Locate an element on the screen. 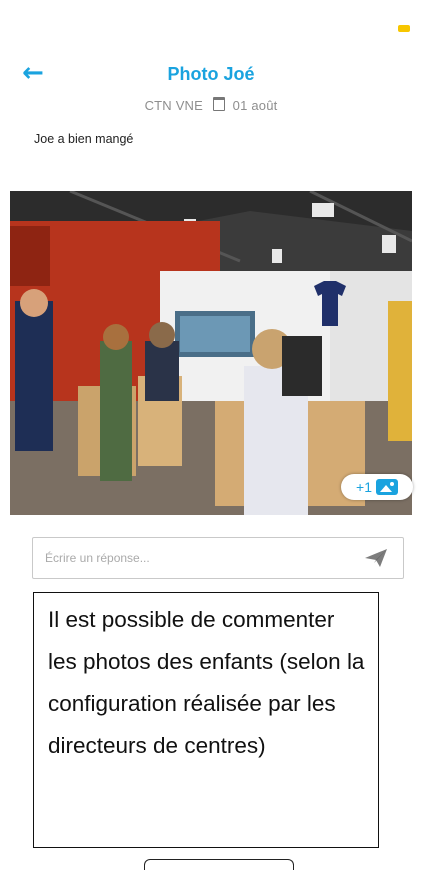 This screenshot has width=422, height=870. send-icon is located at coordinates (376, 558).